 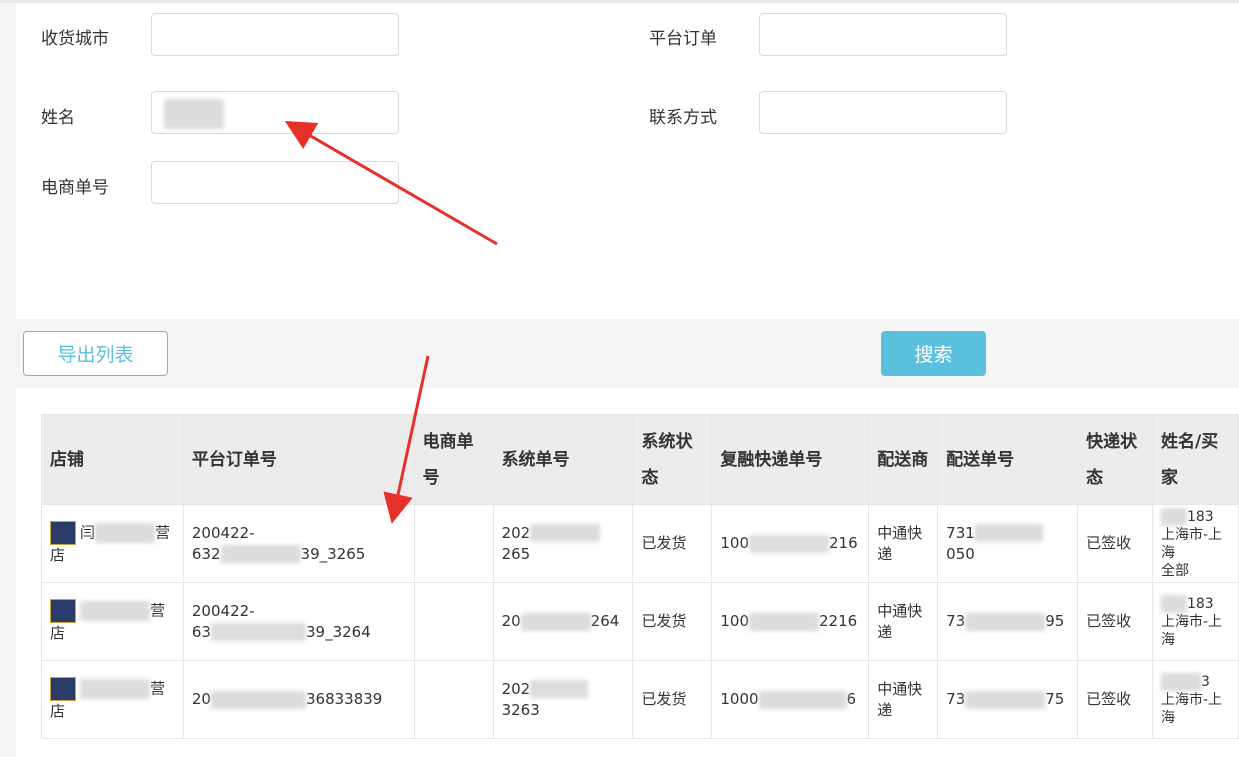 What do you see at coordinates (903, 459) in the screenshot?
I see `header-carrier: 配送商` at bounding box center [903, 459].